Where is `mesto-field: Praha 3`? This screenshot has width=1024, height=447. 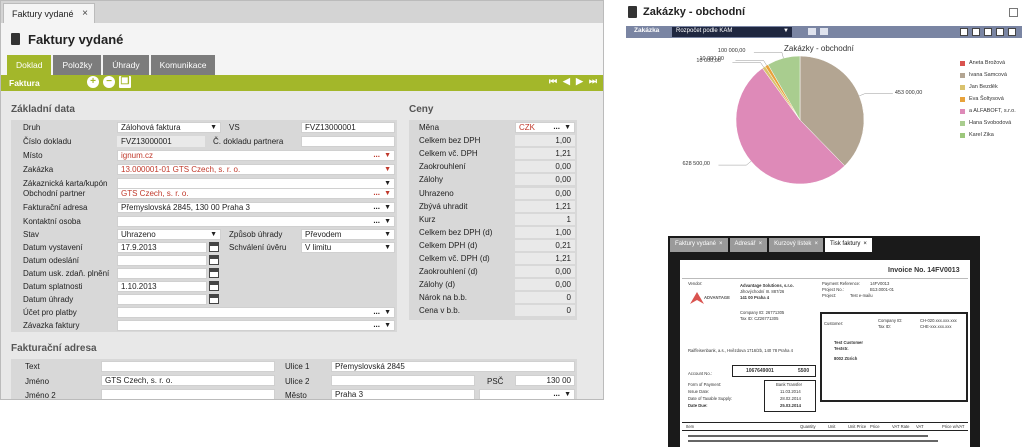
mesto-field: Praha 3 is located at coordinates (403, 394).